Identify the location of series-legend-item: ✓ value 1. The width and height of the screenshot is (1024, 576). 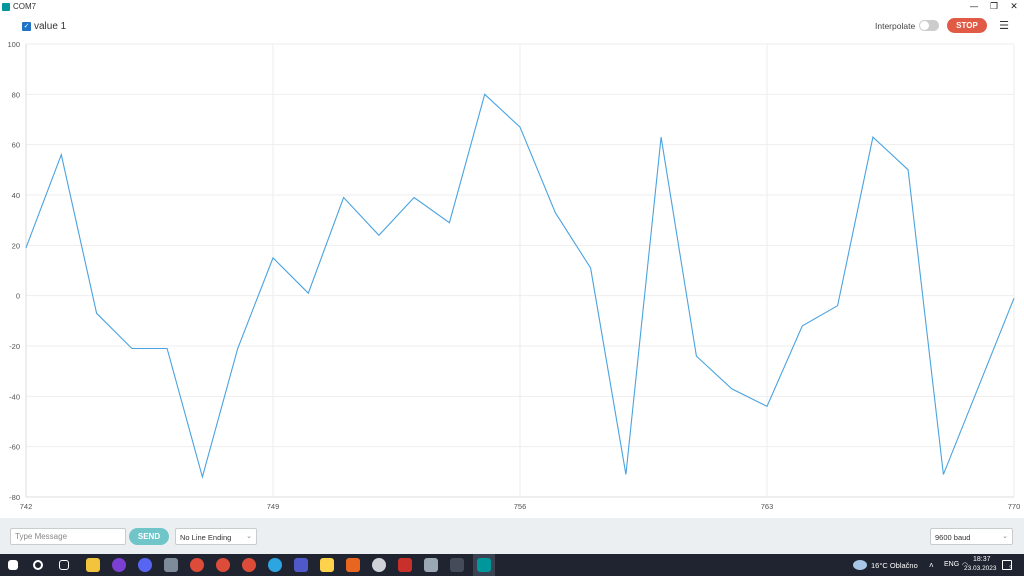
(44, 26).